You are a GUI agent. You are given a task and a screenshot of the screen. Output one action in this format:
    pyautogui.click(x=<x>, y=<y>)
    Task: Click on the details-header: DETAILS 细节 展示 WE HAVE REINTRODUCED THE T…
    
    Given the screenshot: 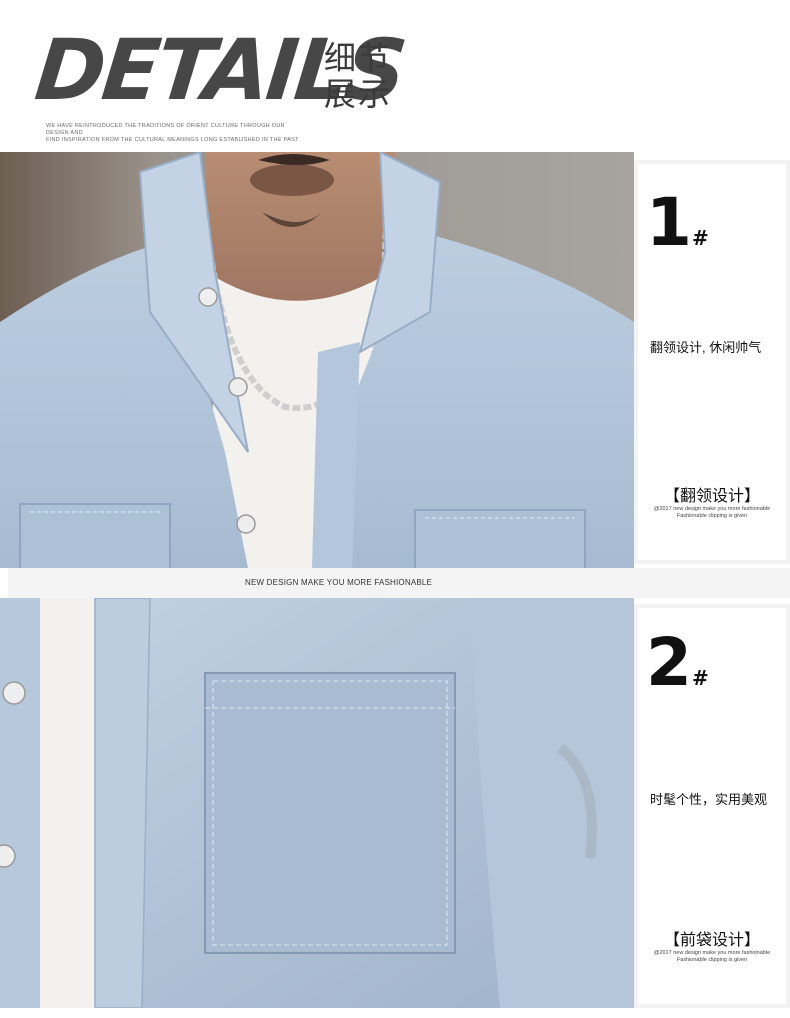 What is the action you would take?
    pyautogui.click(x=395, y=75)
    